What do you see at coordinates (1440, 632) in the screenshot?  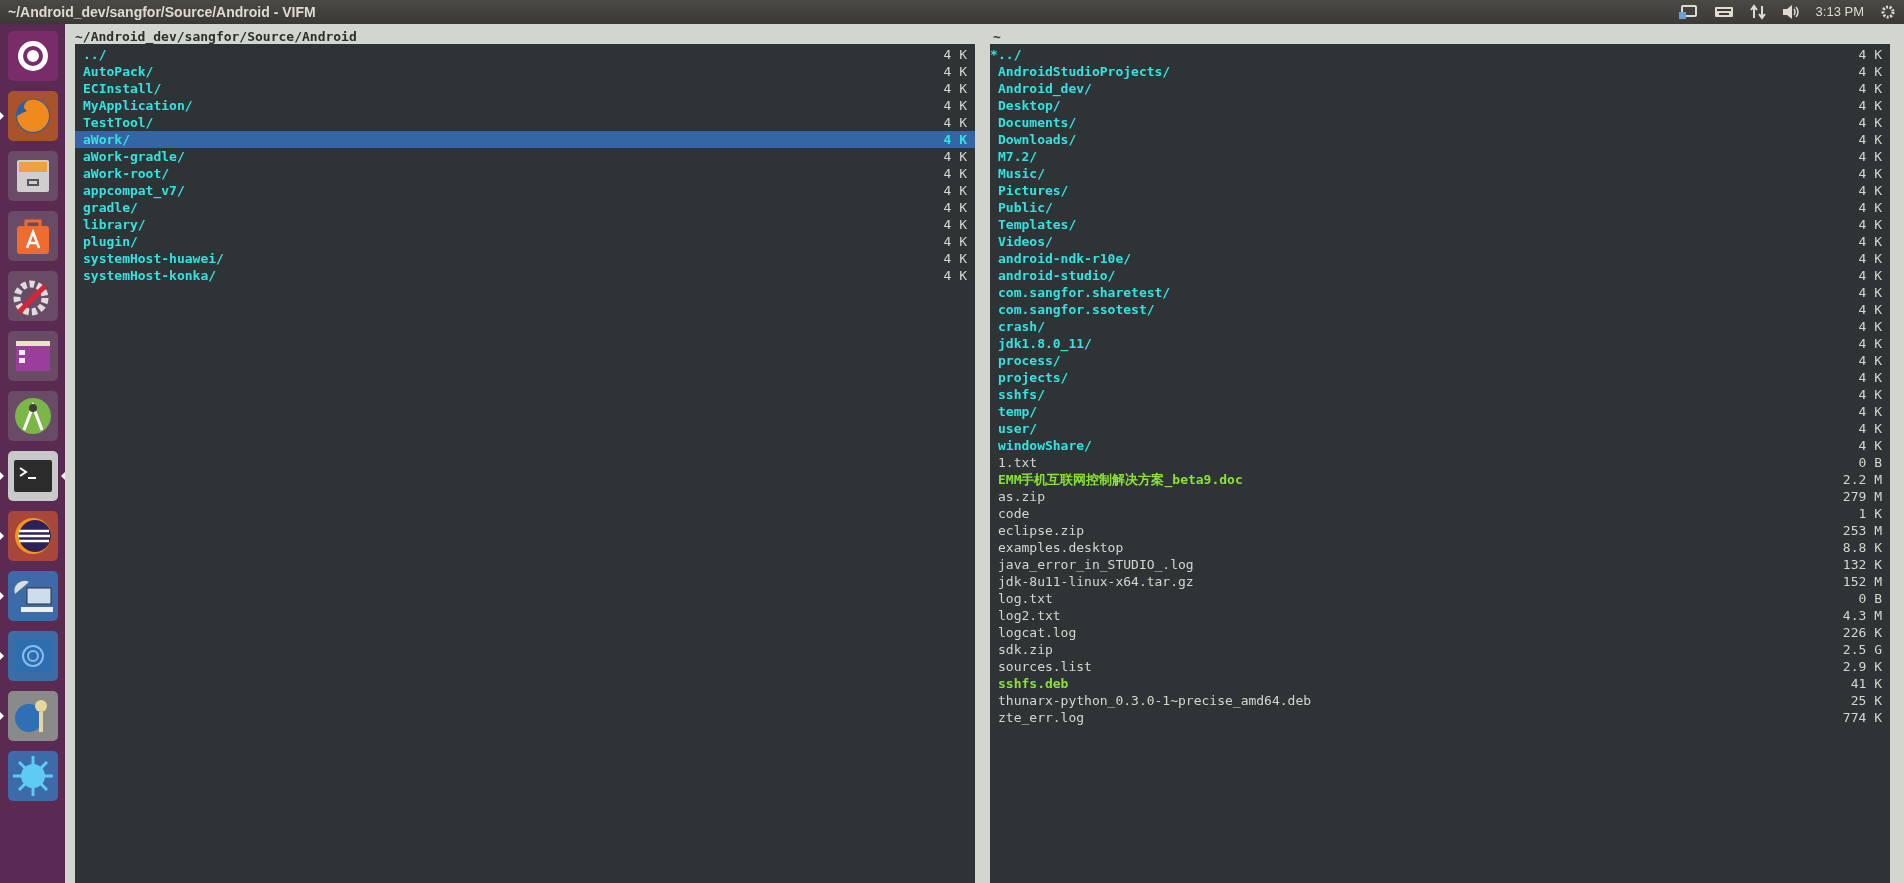 I see `file-row: logcat.log 226 K` at bounding box center [1440, 632].